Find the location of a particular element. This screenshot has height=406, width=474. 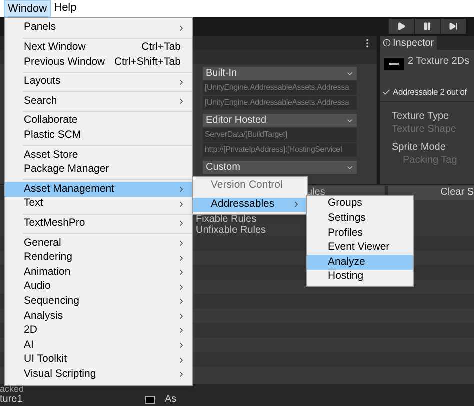

inspector-title: 2 Texture 2Ds is located at coordinates (439, 62).